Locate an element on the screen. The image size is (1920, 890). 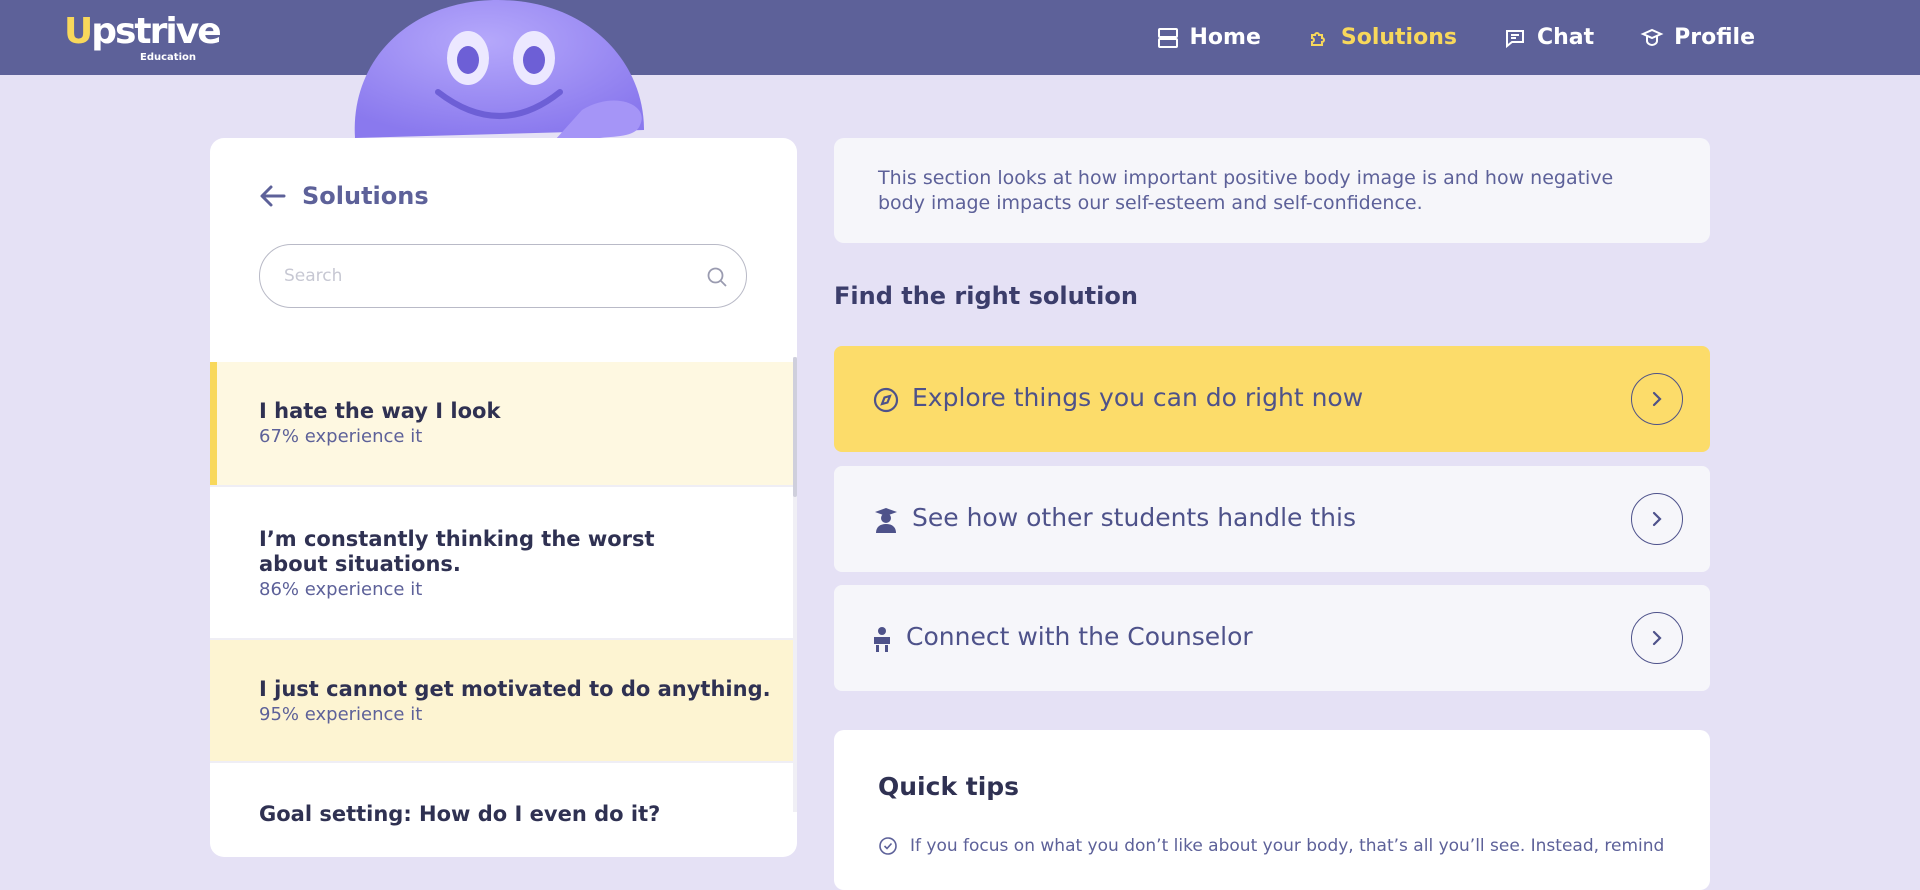
counselor-icon is located at coordinates (882, 639).